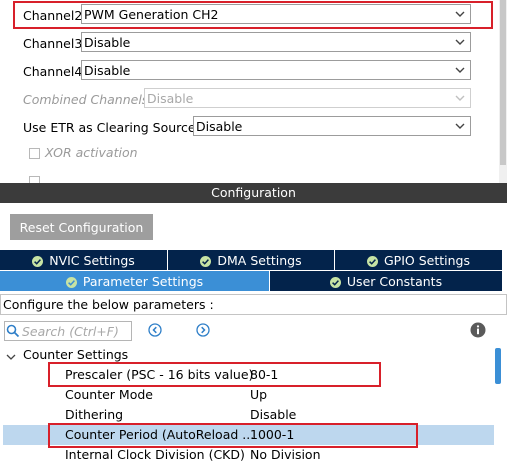 The width and height of the screenshot is (507, 475). I want to click on combined-channels-select: Disable, so click(307, 98).